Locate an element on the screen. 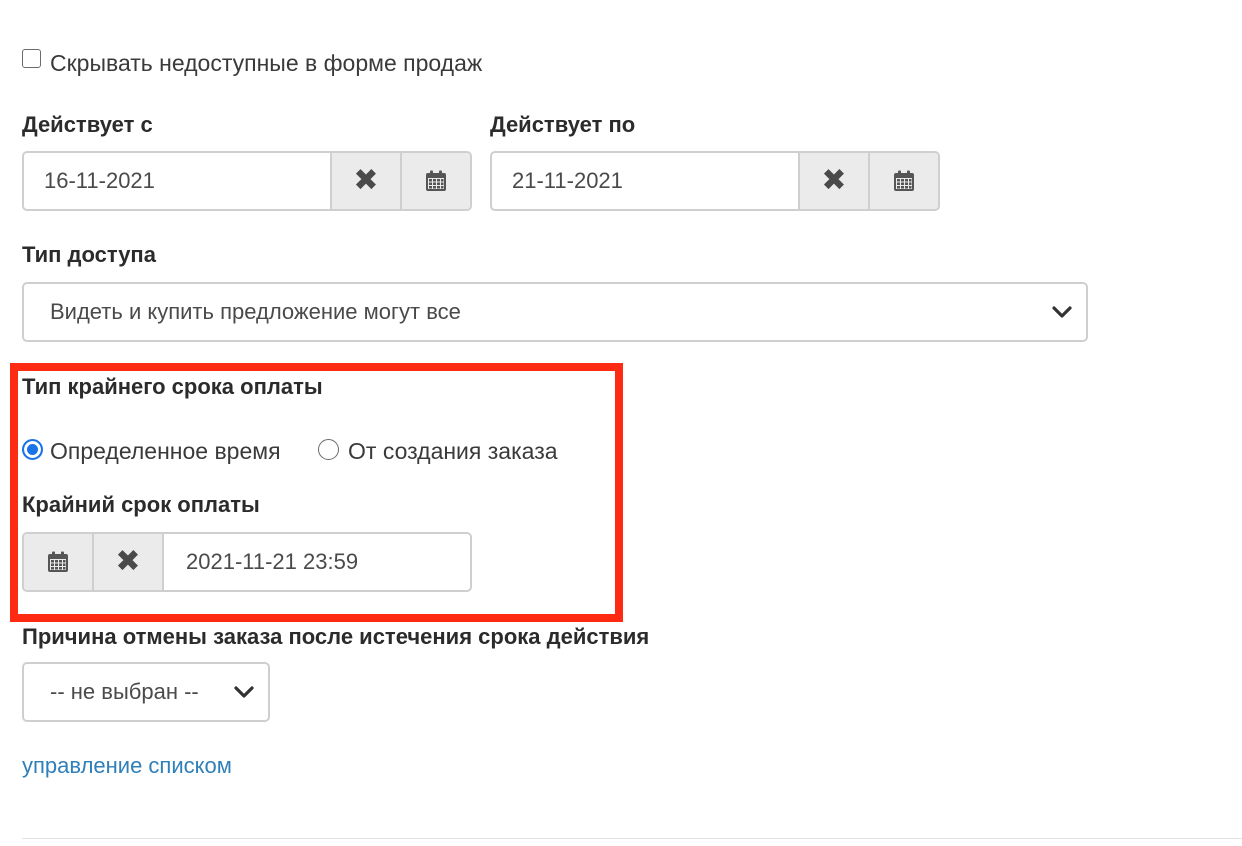  access-type-label: Тип доступа is located at coordinates (89, 254).